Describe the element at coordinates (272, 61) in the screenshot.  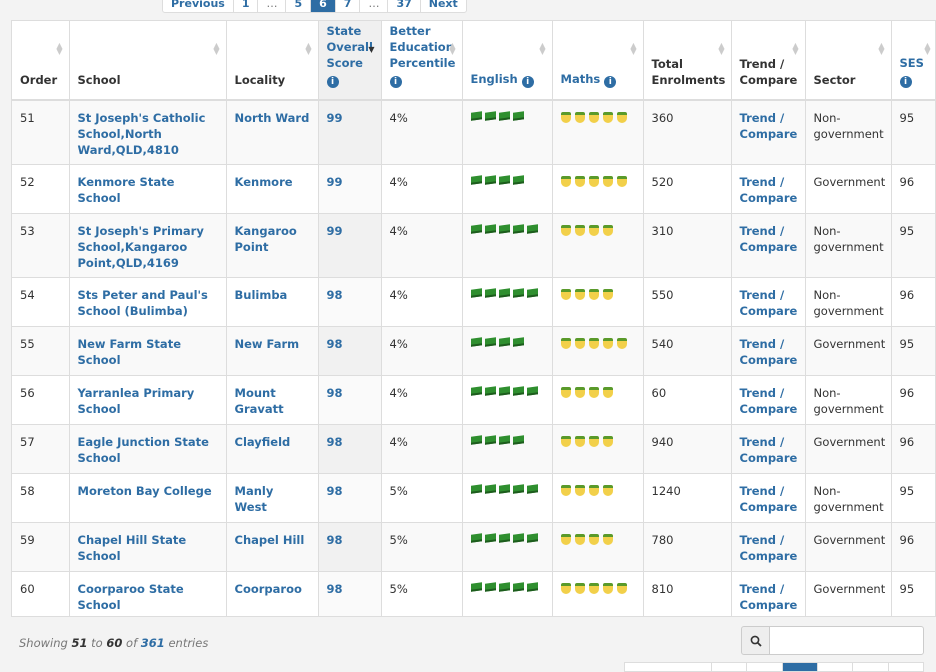
I see `col-header-locality: ▲ ▼ Locality` at that location.